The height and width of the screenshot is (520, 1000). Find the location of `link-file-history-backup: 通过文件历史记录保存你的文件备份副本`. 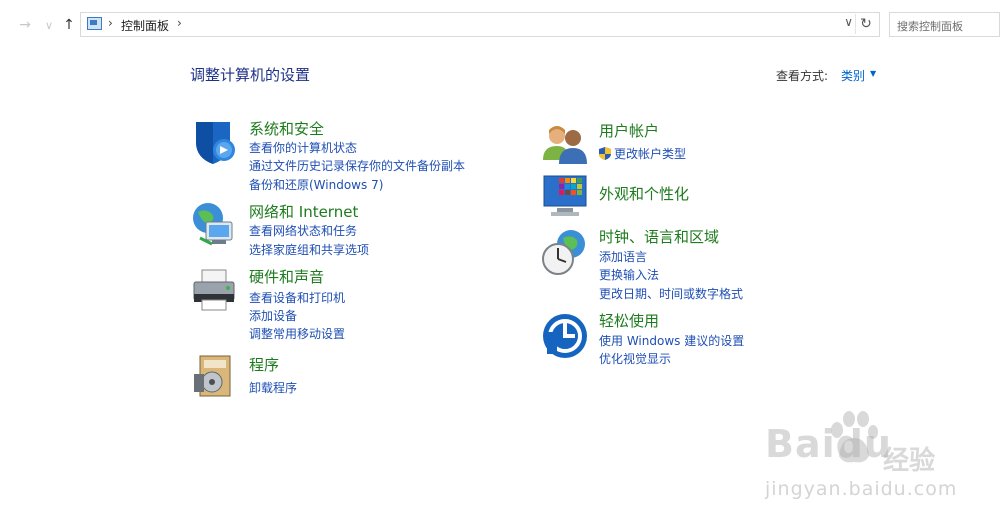

link-file-history-backup: 通过文件历史记录保存你的文件备份副本 is located at coordinates (357, 165).